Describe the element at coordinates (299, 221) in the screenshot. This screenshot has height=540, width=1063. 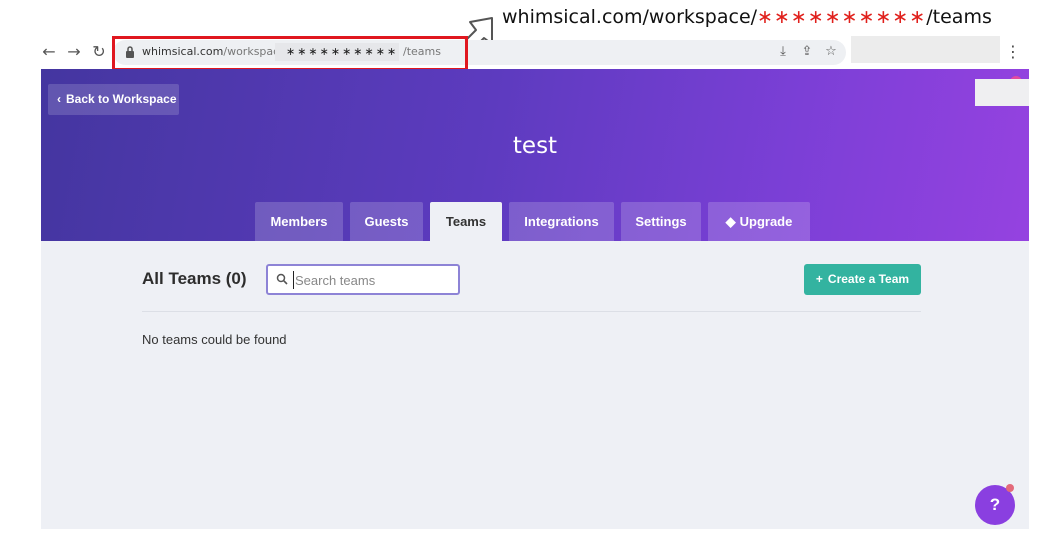
I see `tab-members: Members` at that location.